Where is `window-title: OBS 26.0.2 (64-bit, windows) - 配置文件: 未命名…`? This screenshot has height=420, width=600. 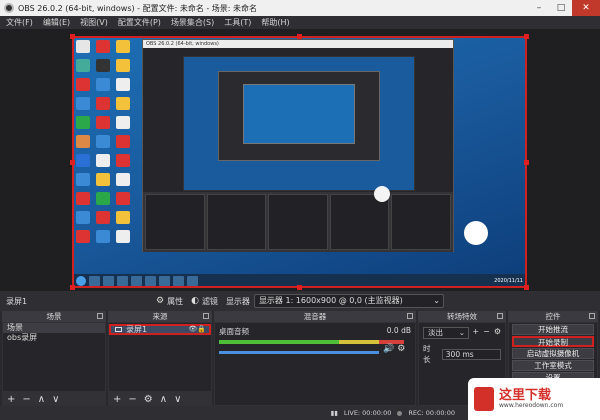
window-title: OBS 26.0.2 (64-bit, windows) - 配置文件: 未命名… is located at coordinates (138, 8).